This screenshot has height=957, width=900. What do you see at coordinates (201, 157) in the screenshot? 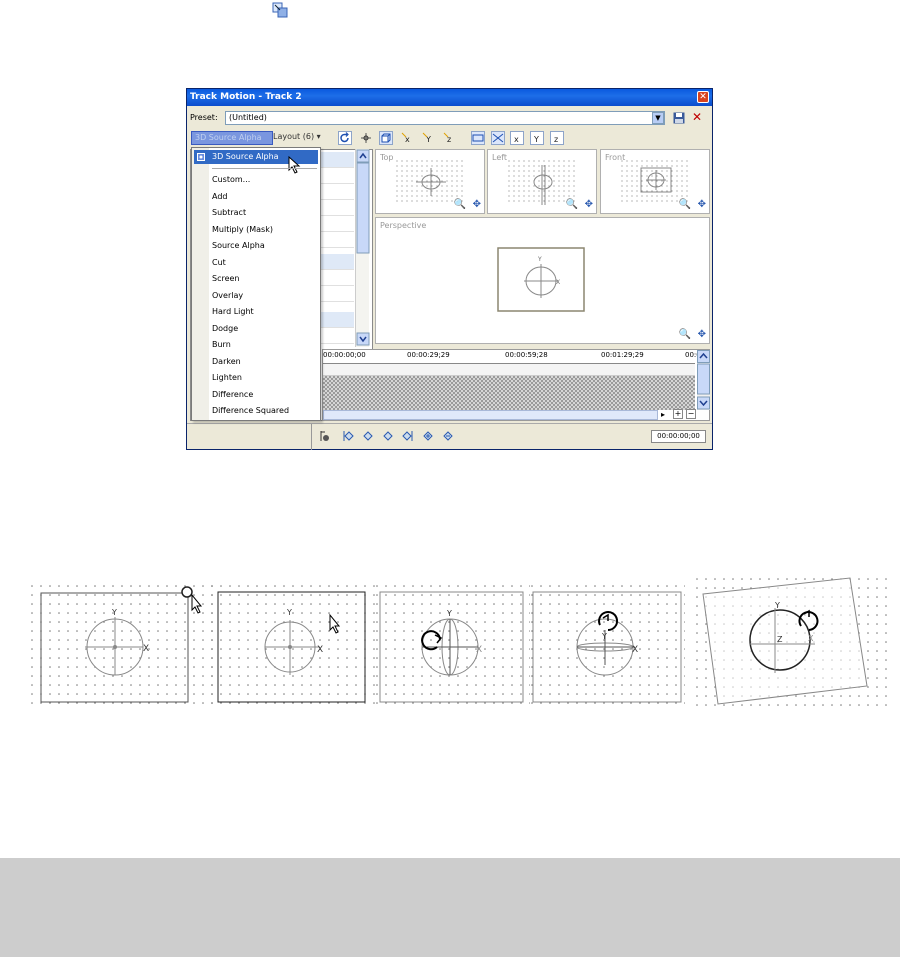
I see `check-icon` at bounding box center [201, 157].